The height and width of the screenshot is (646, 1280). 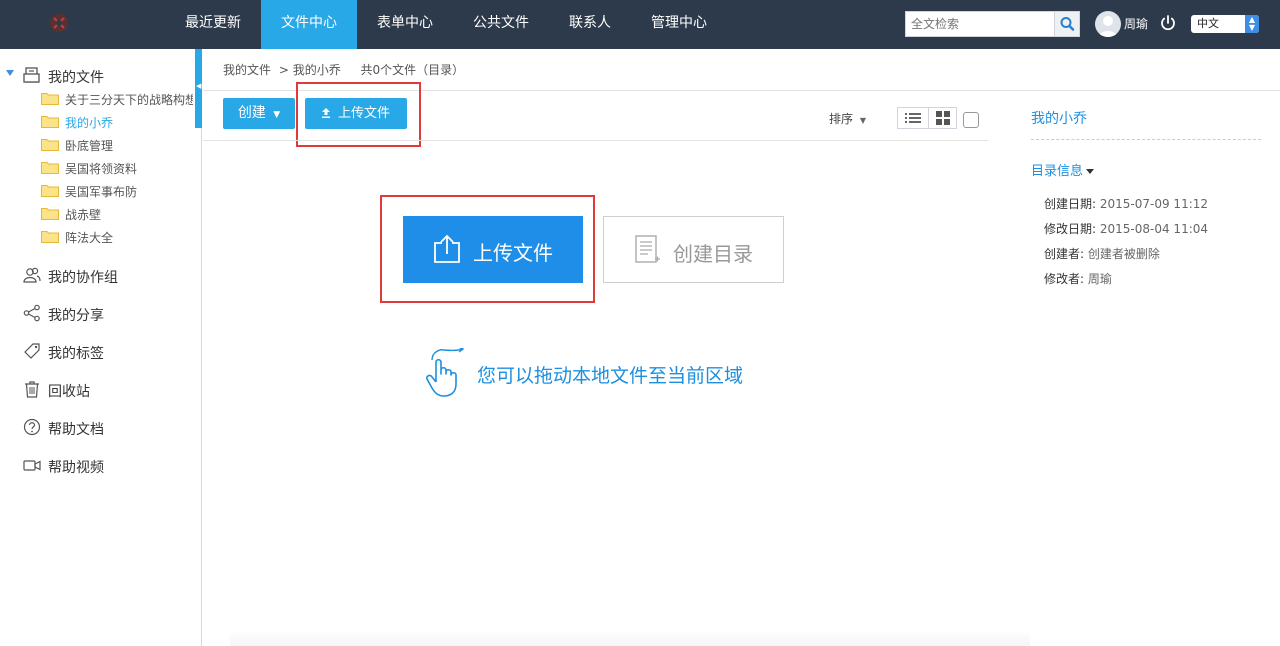 I want to click on sidebar-collapse-handle: ◀, so click(x=198, y=88).